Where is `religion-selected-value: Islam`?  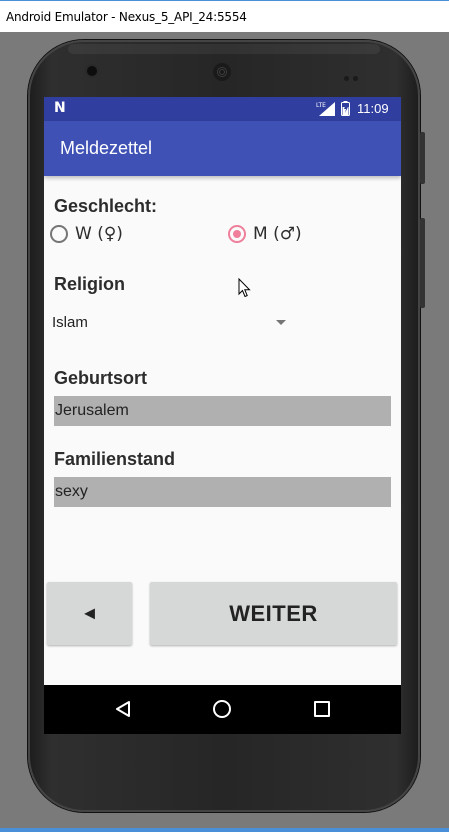 religion-selected-value: Islam is located at coordinates (70, 322).